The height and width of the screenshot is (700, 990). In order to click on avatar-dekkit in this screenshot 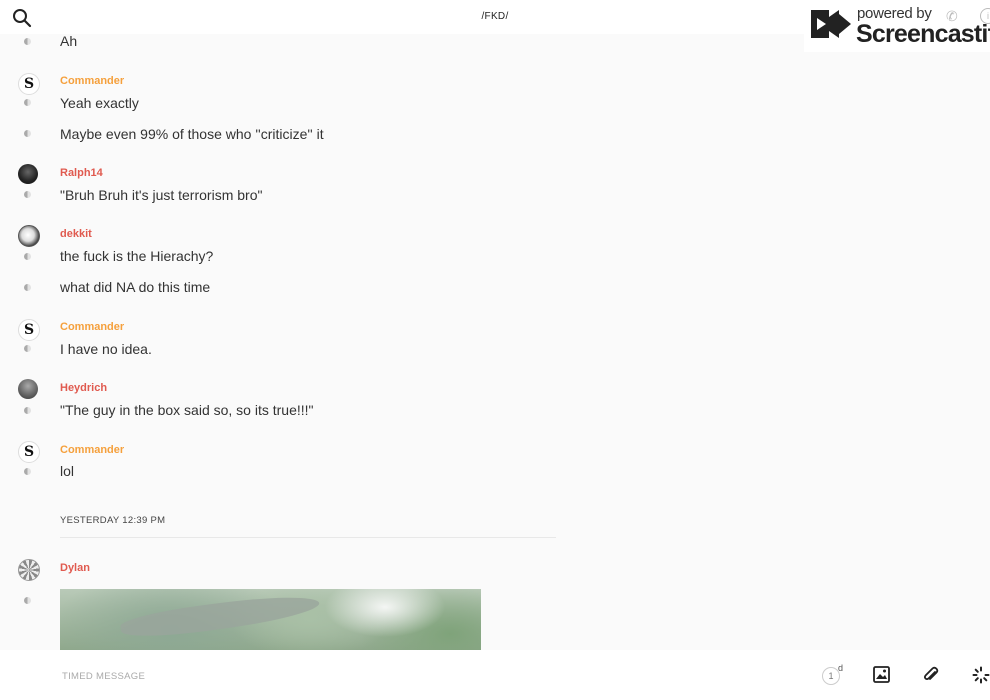, I will do `click(29, 236)`.